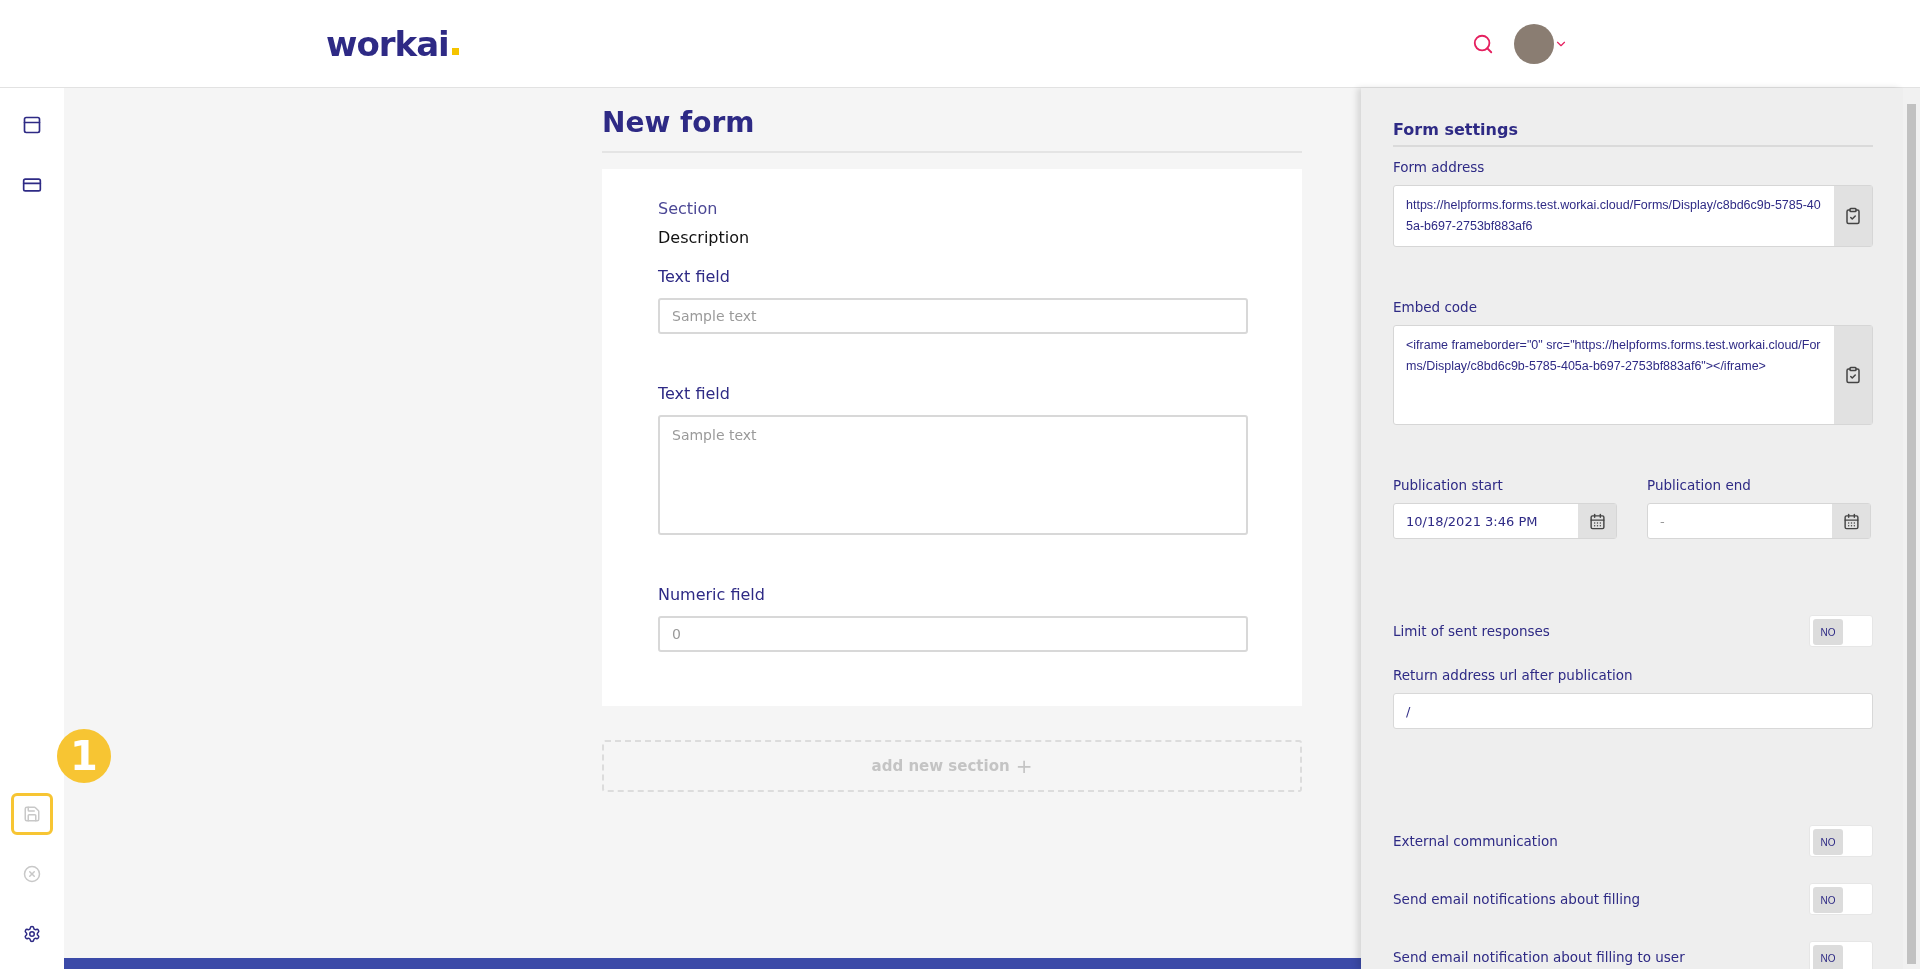  What do you see at coordinates (1483, 43) in the screenshot?
I see `search-button` at bounding box center [1483, 43].